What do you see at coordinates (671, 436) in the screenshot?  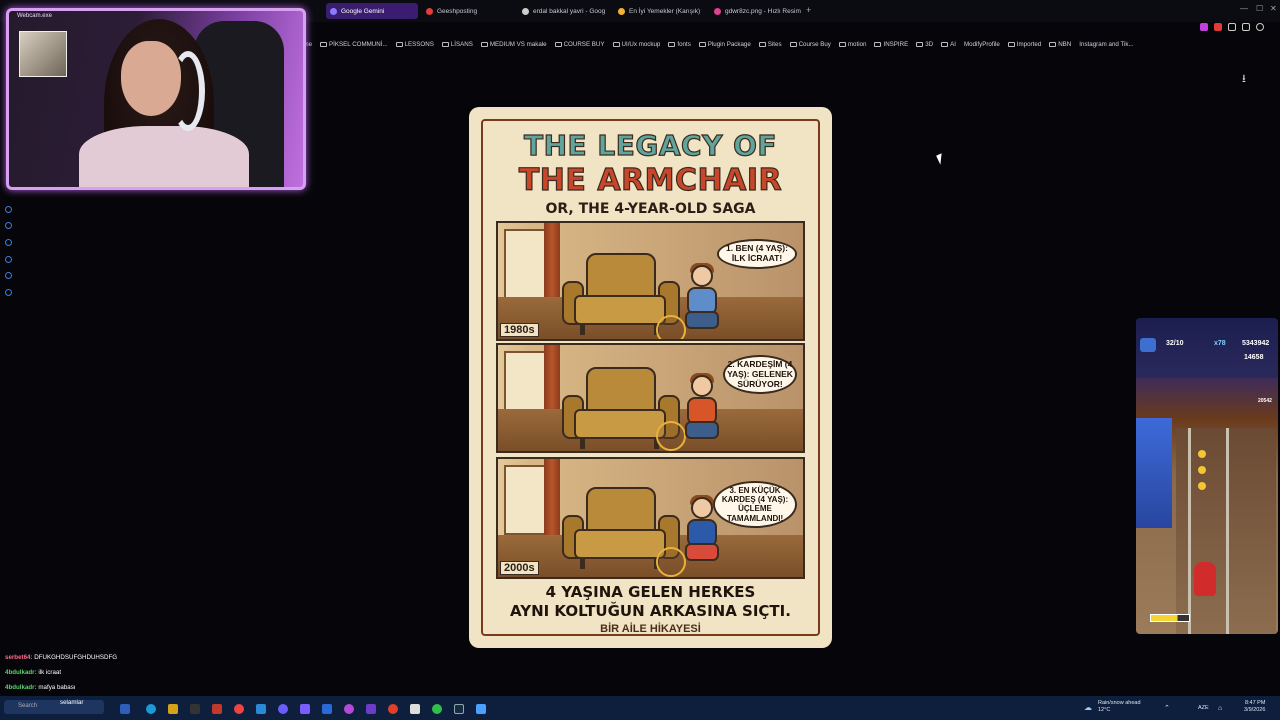 I see `poop-circle` at bounding box center [671, 436].